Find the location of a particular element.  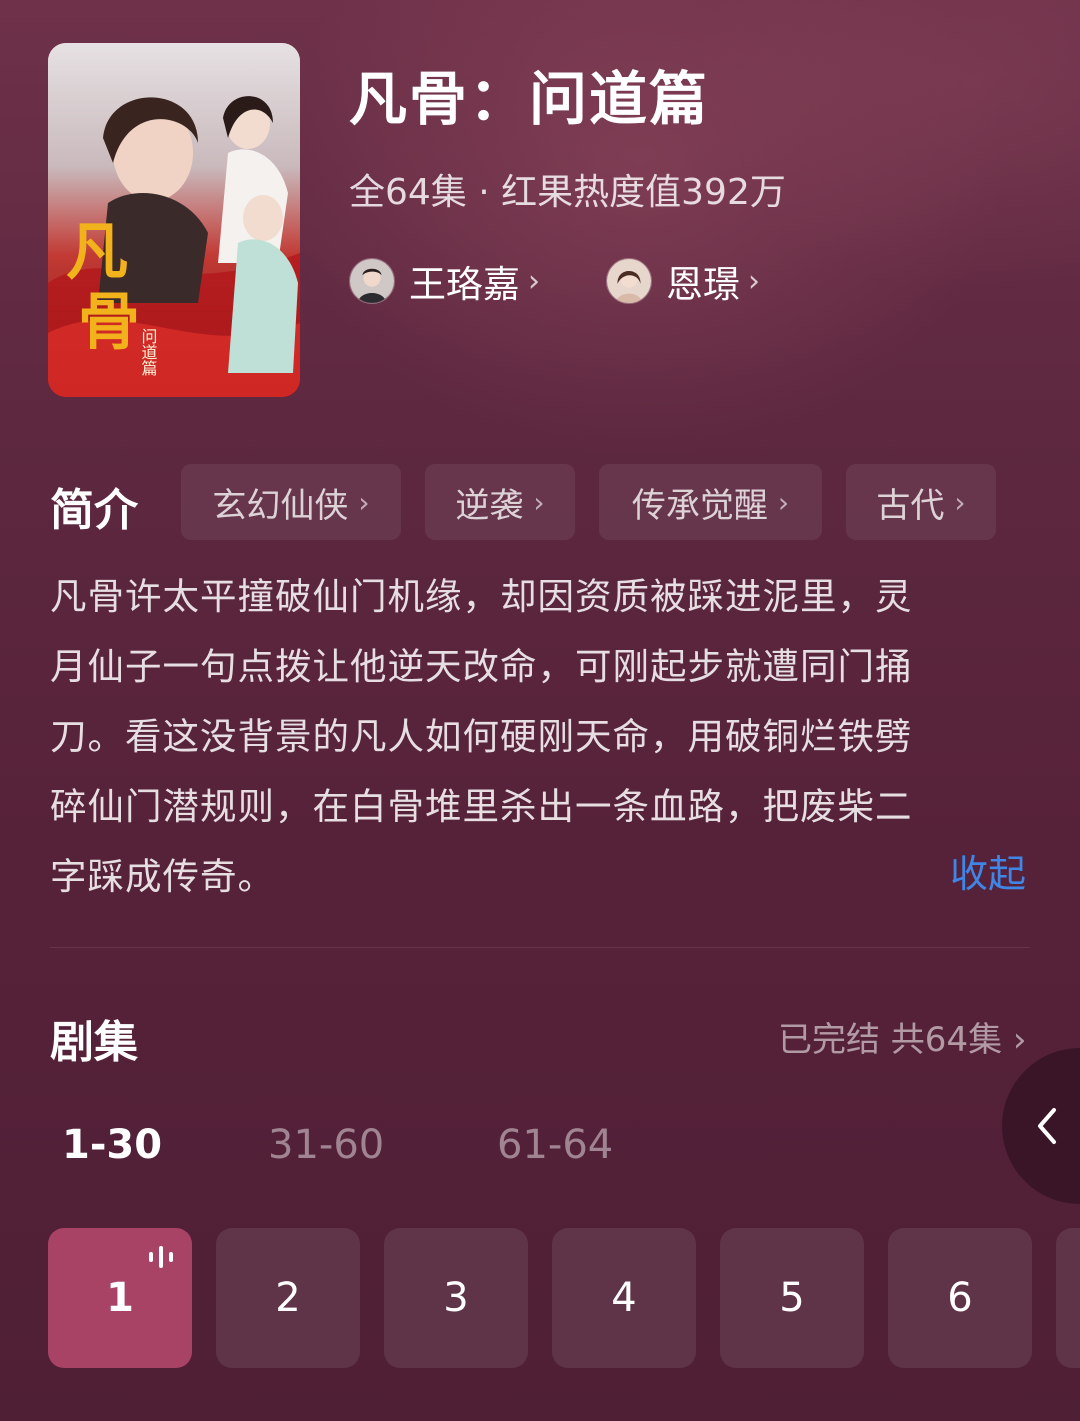

episodes-status-link: 已完结 共64集 › is located at coordinates (902, 1036).